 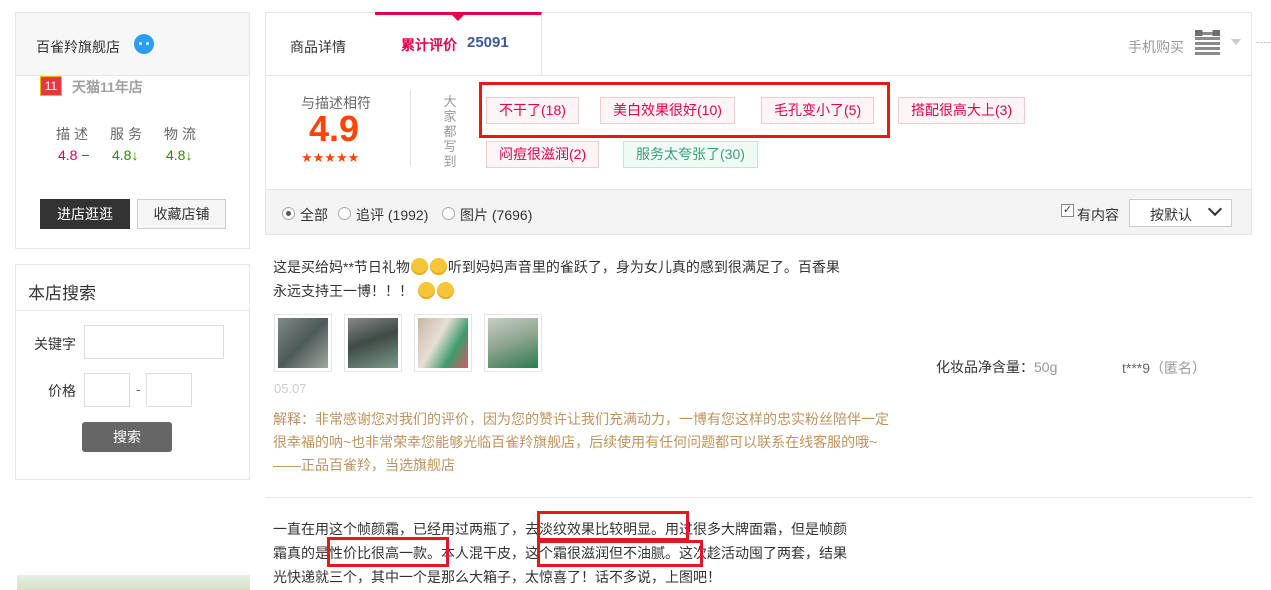 What do you see at coordinates (496, 215) in the screenshot?
I see `filter-pictures-label: 图片 (7696)` at bounding box center [496, 215].